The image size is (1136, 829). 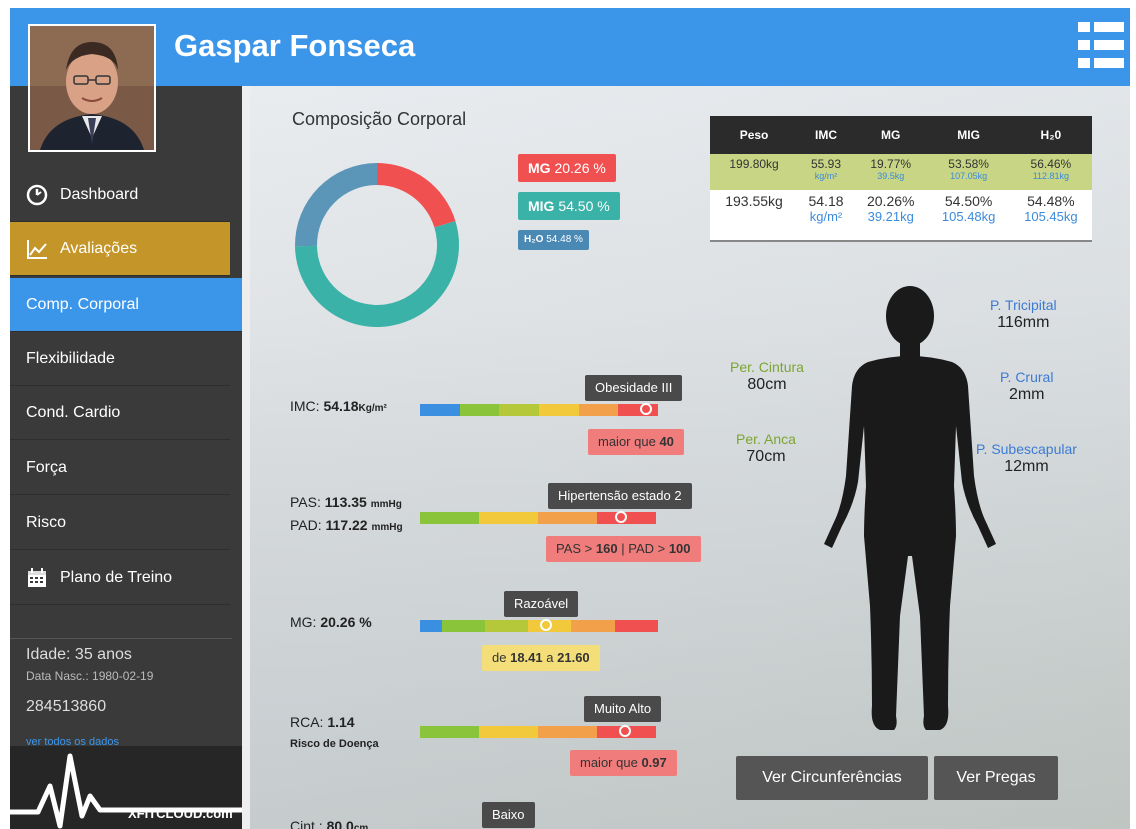 I want to click on table-cell: 19.77% 39.5kg, so click(x=890, y=172).